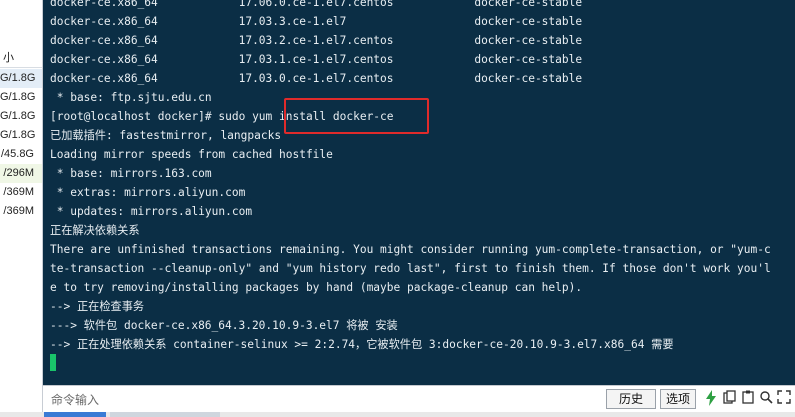  Describe the element at coordinates (75, 414) in the screenshot. I see `session-tab-active` at that location.